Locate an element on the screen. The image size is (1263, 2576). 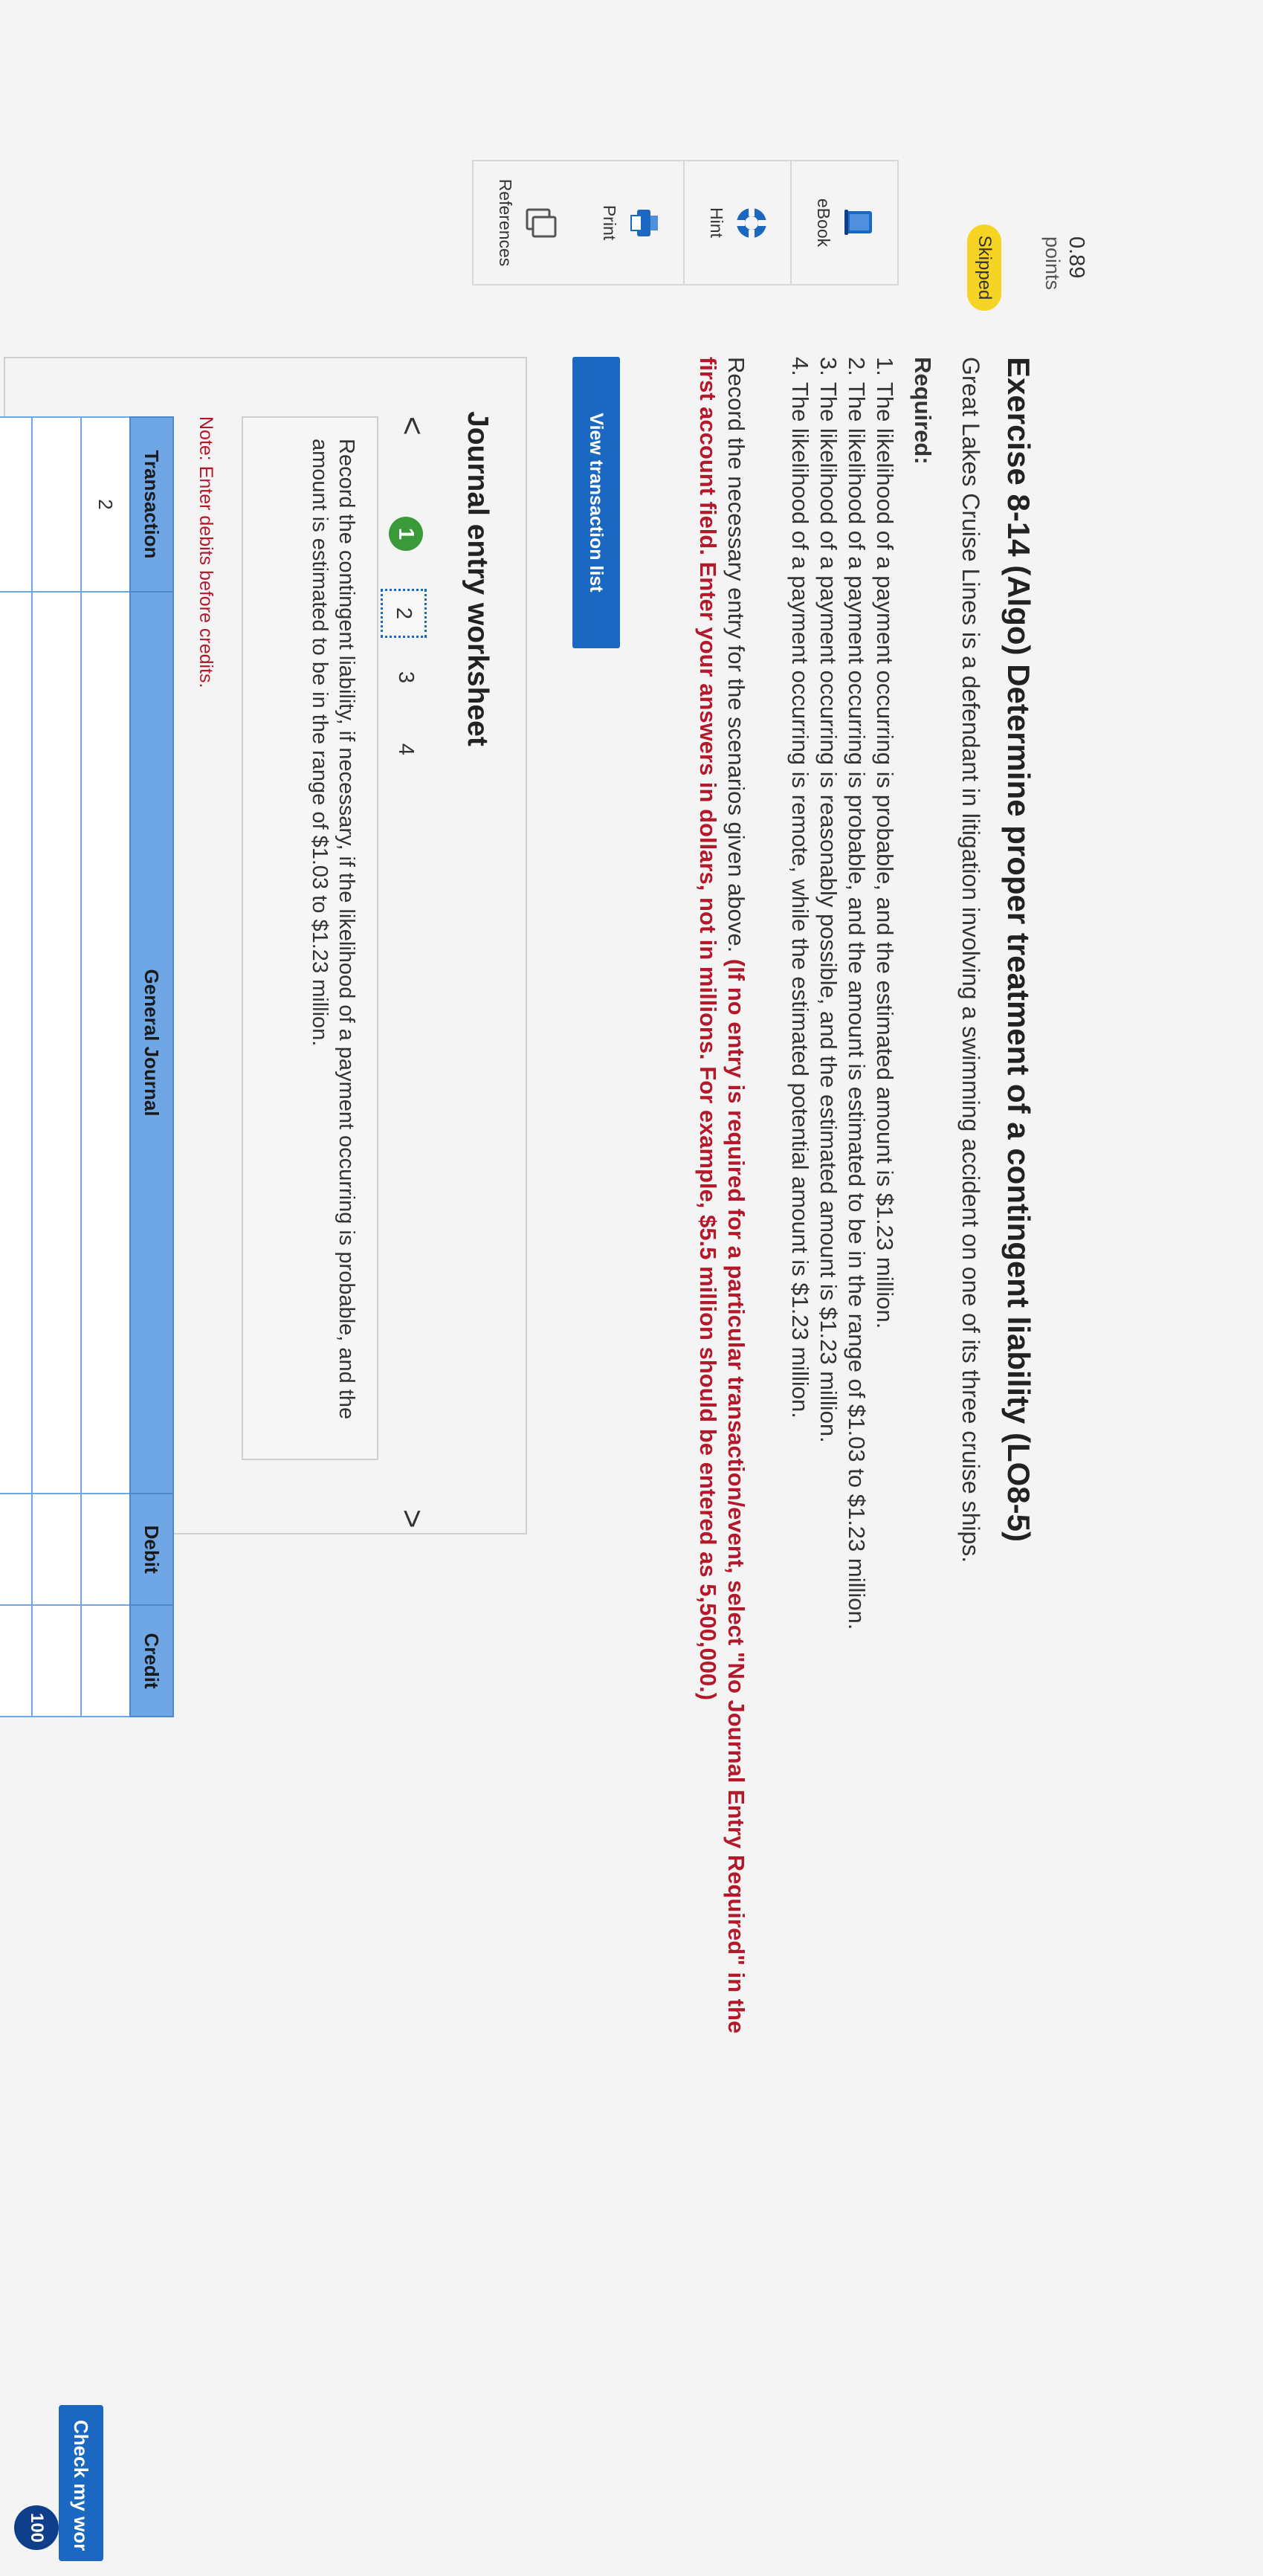
hint-button: Hint is located at coordinates (736, 222).